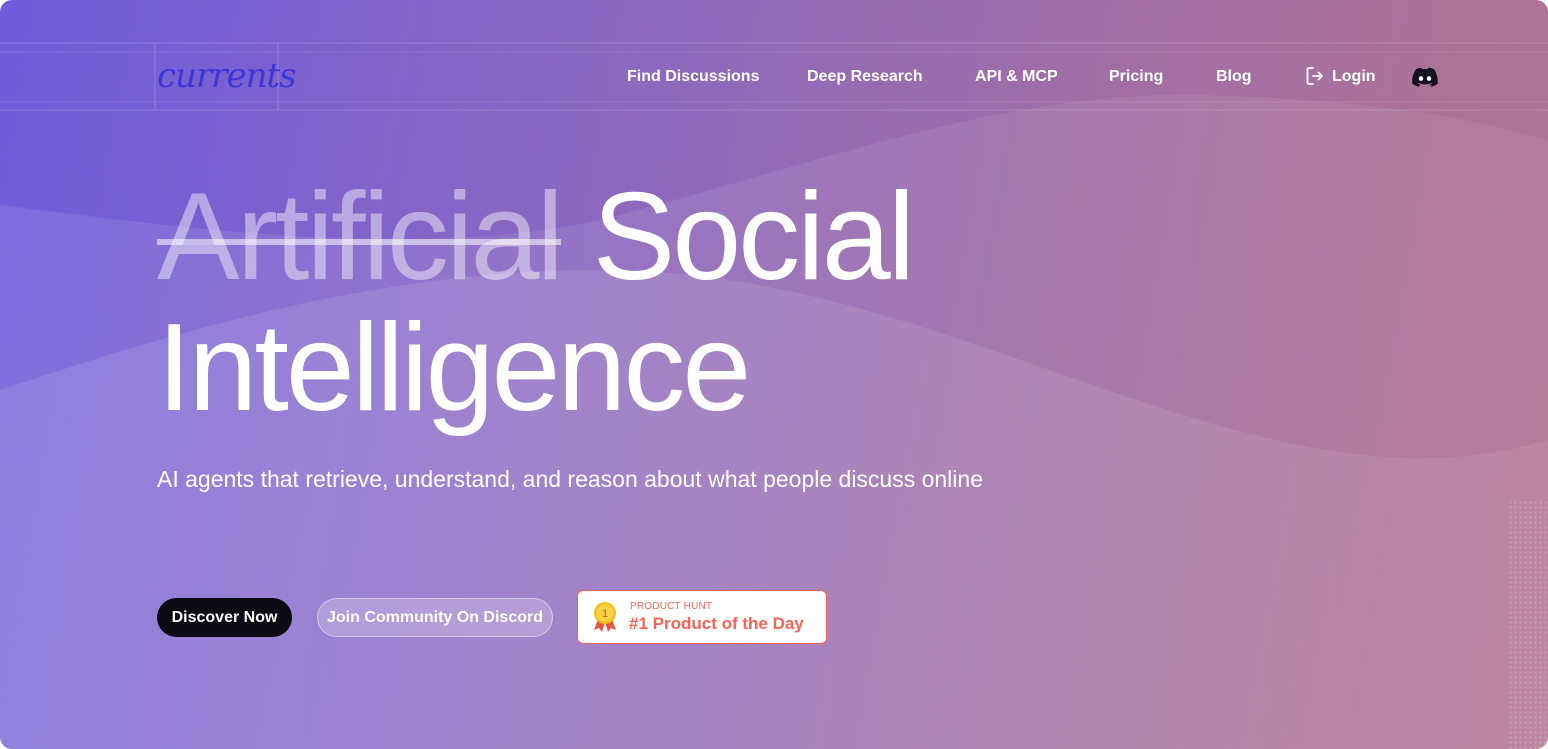  I want to click on headline-word-intelligence: Intelligence, so click(454, 368).